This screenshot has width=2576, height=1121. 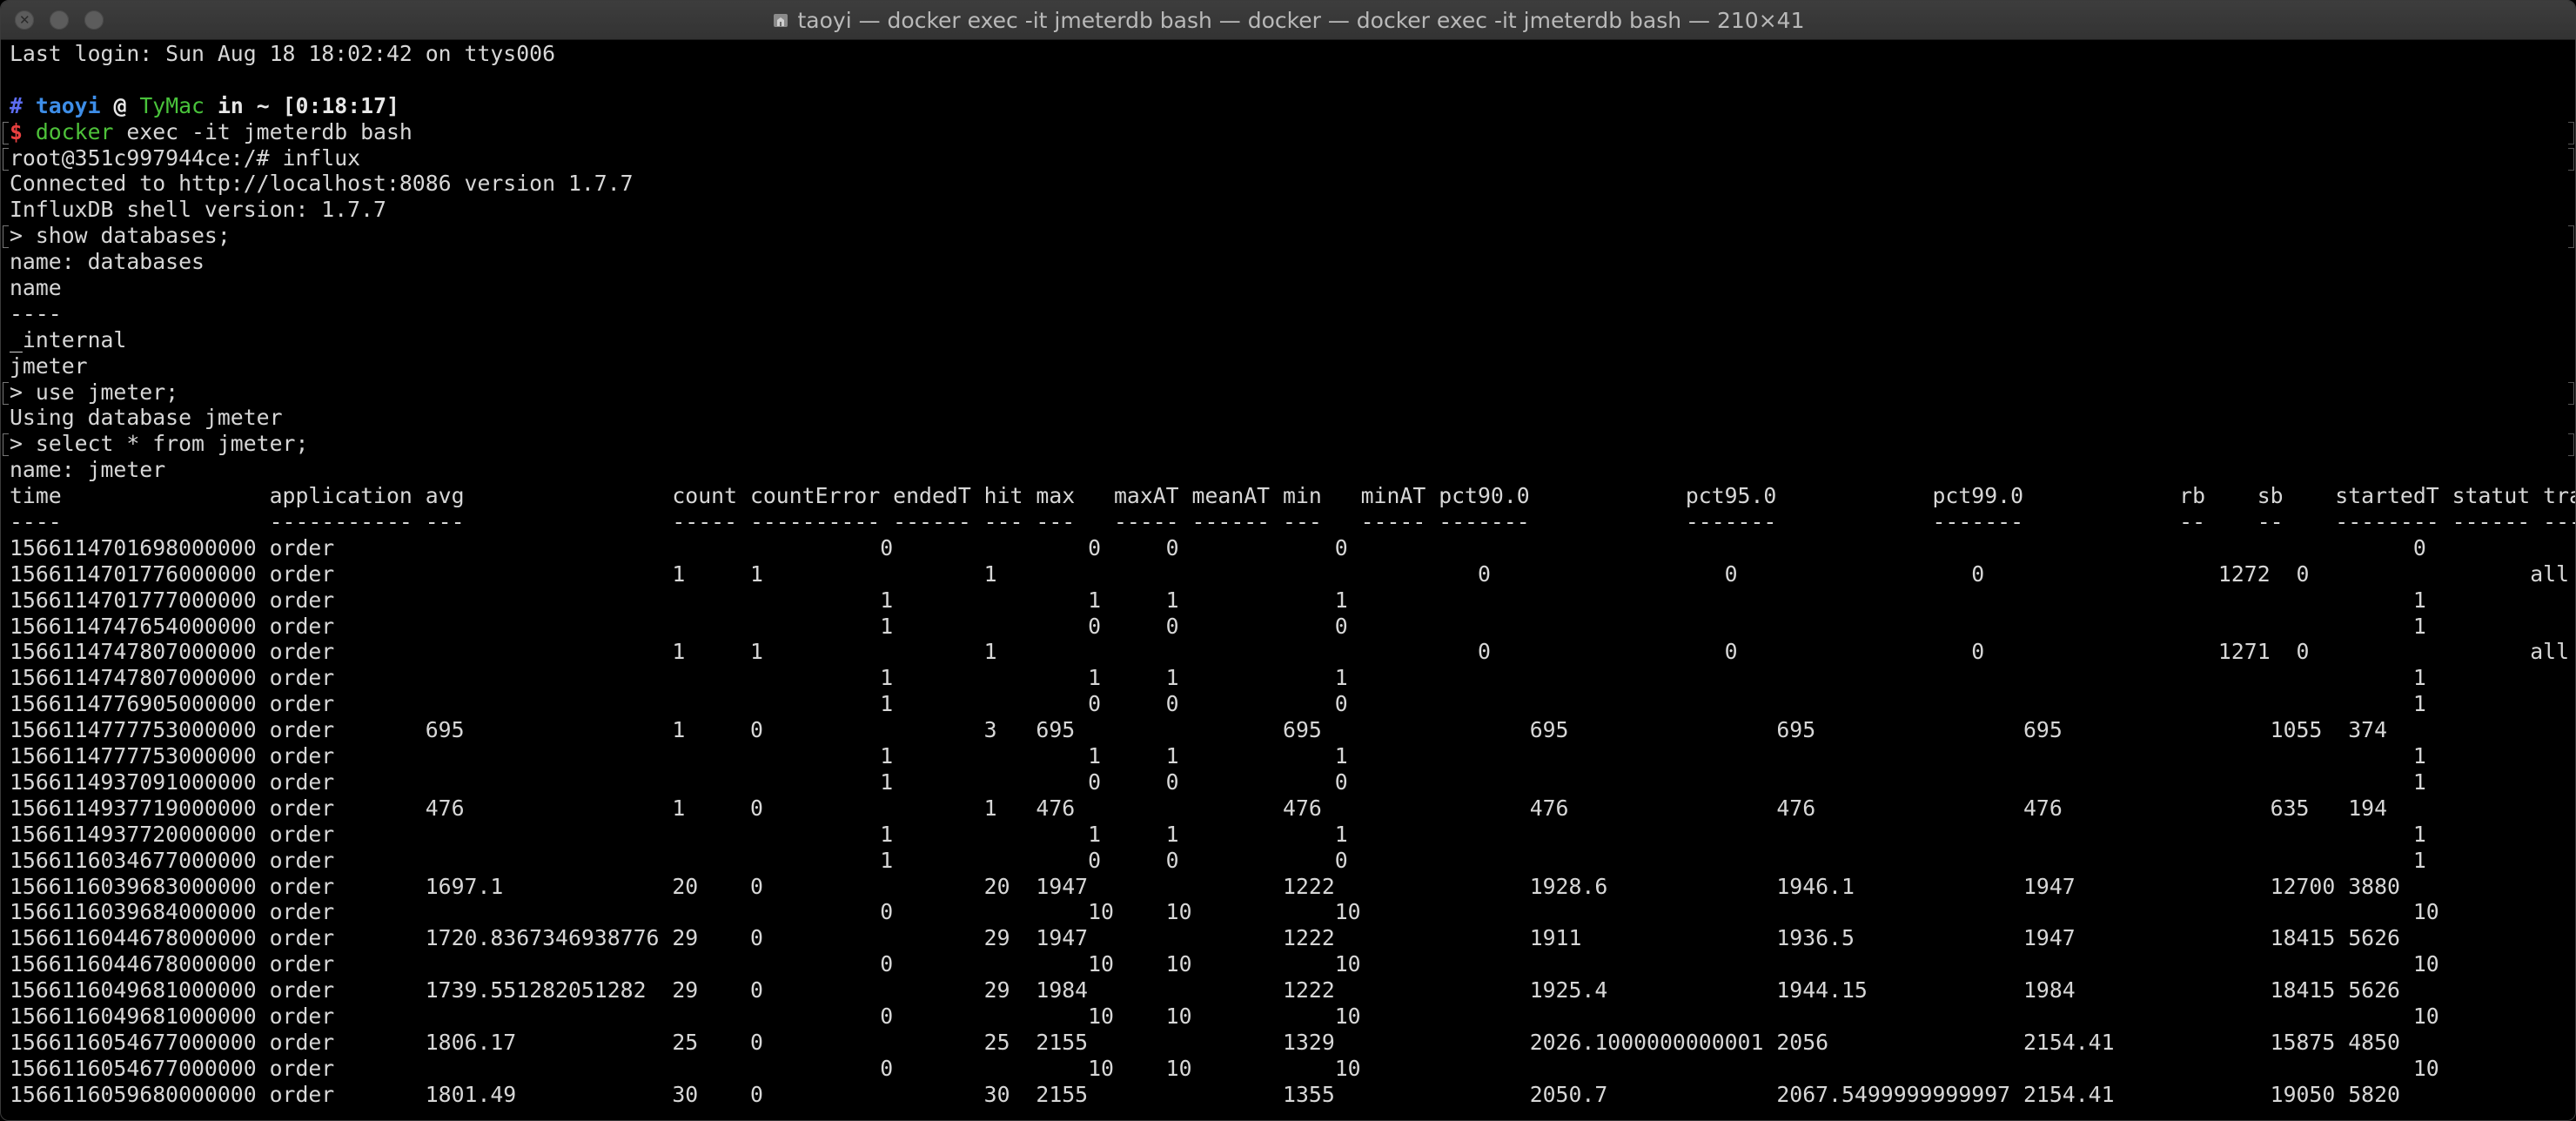 What do you see at coordinates (327, 105) in the screenshot?
I see `prompt-cwd-time: ~ [0:18:17]` at bounding box center [327, 105].